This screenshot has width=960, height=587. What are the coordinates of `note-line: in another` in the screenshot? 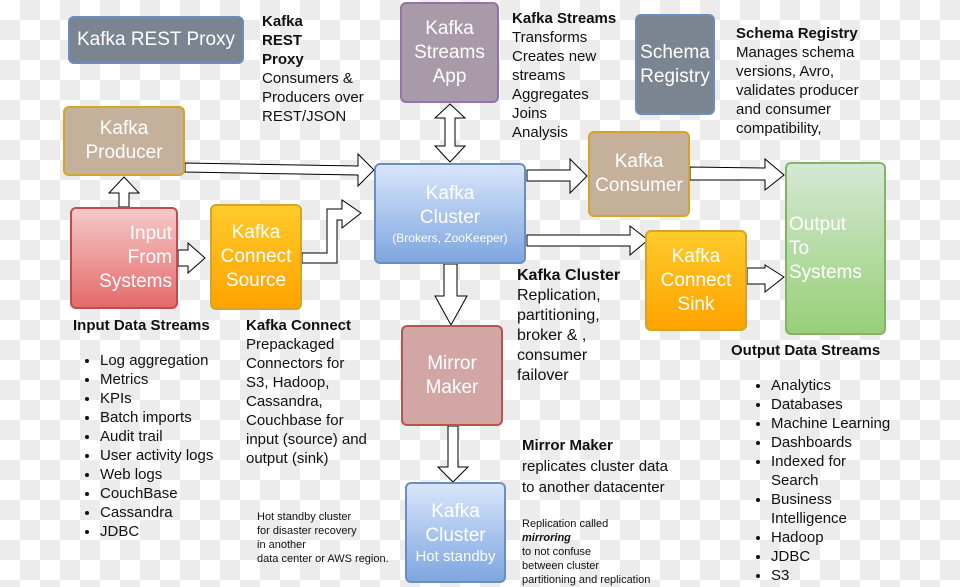 It's located at (281, 545).